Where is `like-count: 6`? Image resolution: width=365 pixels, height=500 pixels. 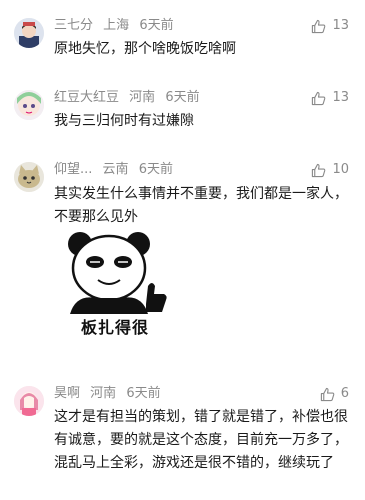 like-count: 6 is located at coordinates (344, 393).